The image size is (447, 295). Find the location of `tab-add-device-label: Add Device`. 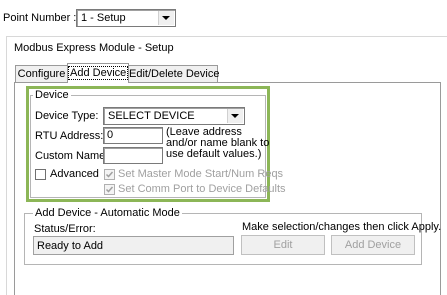

tab-add-device-label: Add Device is located at coordinates (98, 73).